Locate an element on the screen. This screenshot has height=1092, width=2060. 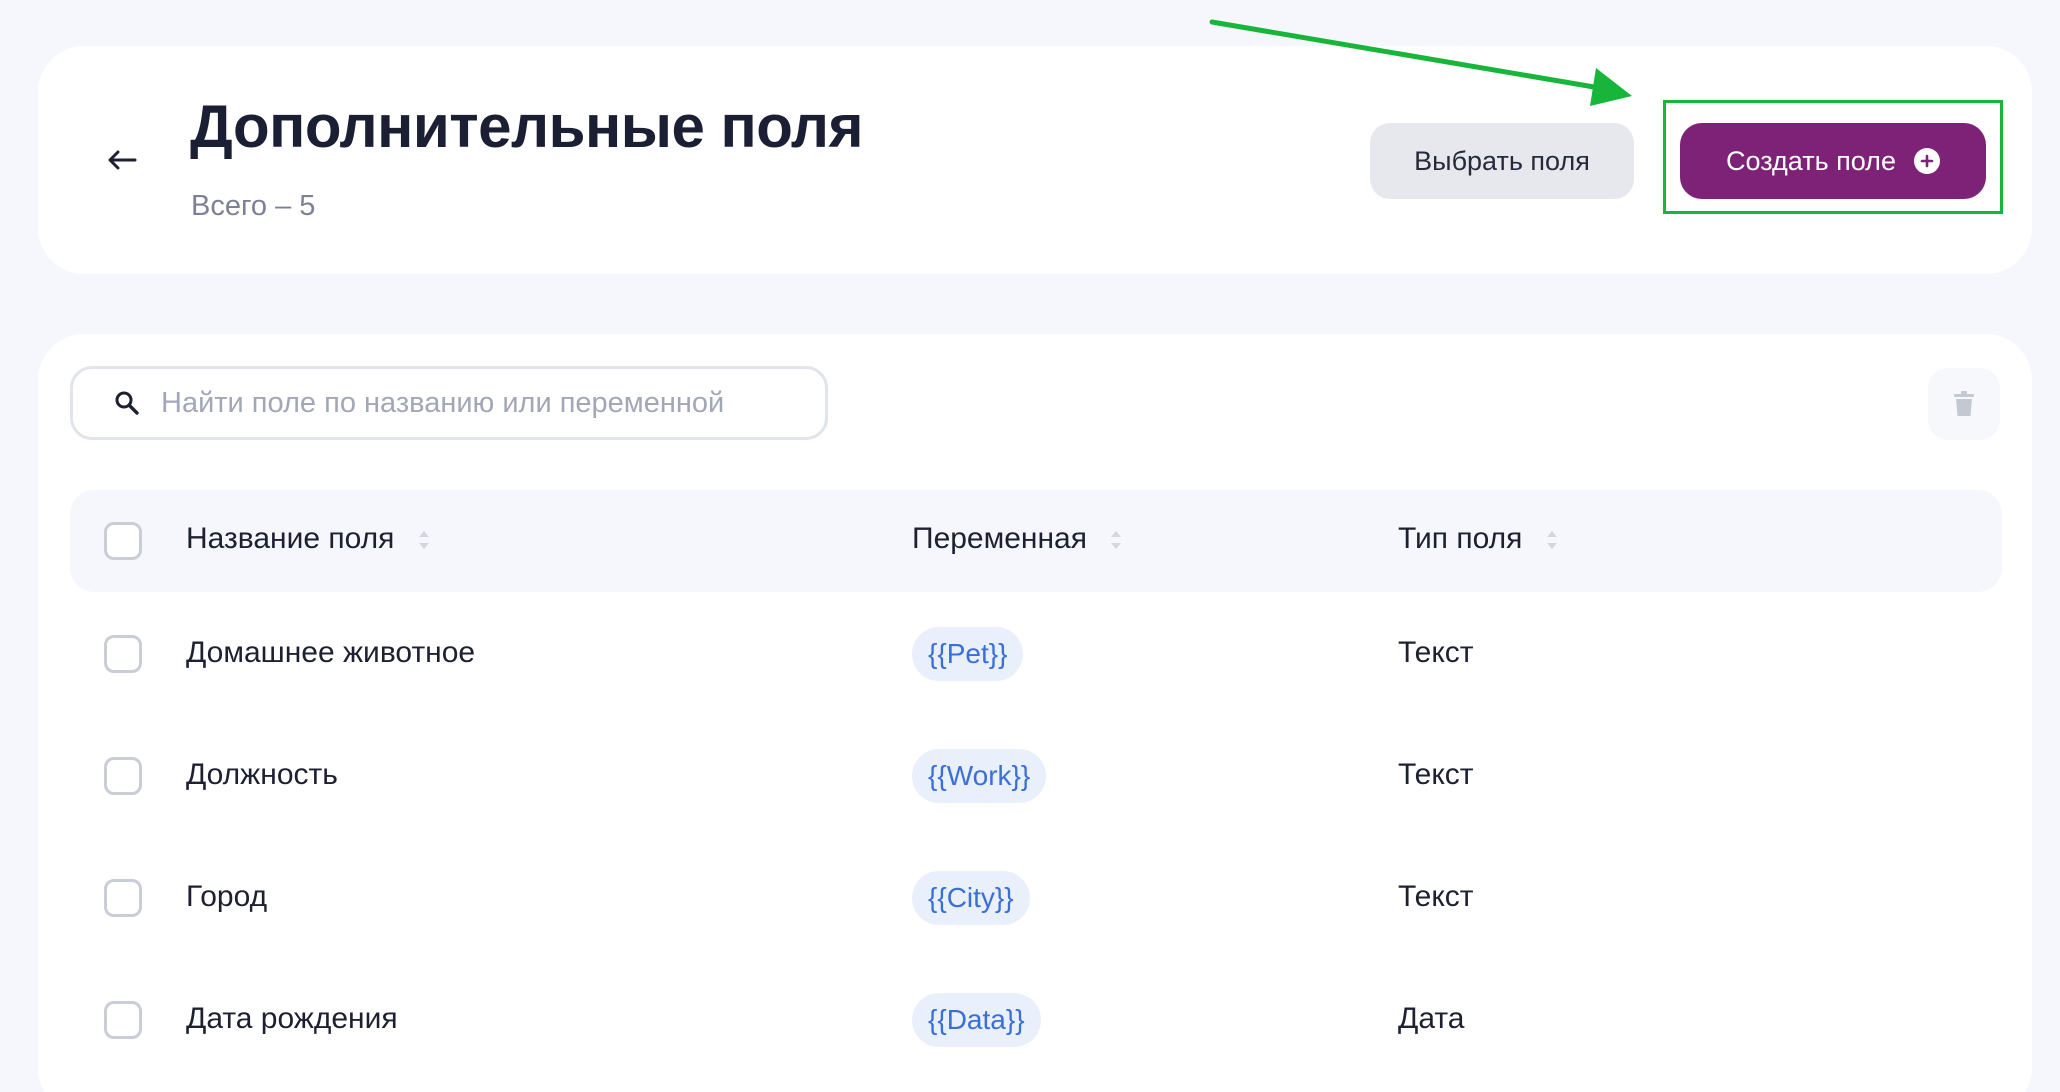
select-fields-label: Выбрать поля is located at coordinates (1502, 160).